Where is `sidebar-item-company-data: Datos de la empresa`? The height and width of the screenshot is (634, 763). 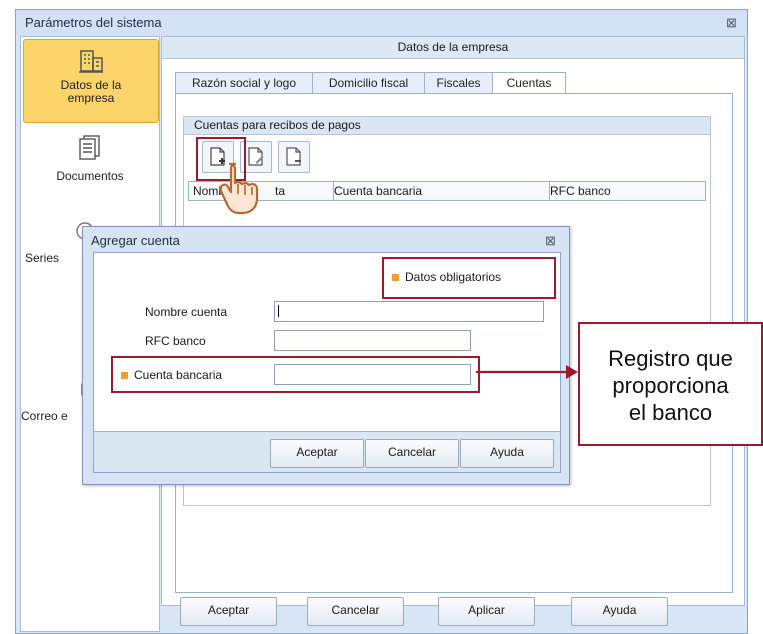 sidebar-item-company-data: Datos de la empresa is located at coordinates (91, 81).